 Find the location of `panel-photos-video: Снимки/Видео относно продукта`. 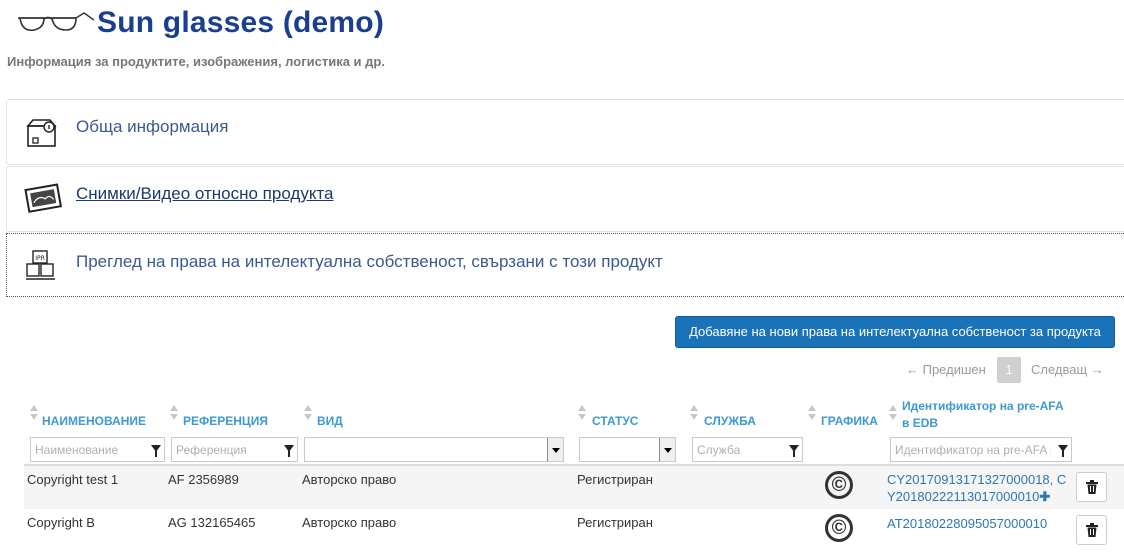

panel-photos-video: Снимки/Видео относно продукта is located at coordinates (565, 199).